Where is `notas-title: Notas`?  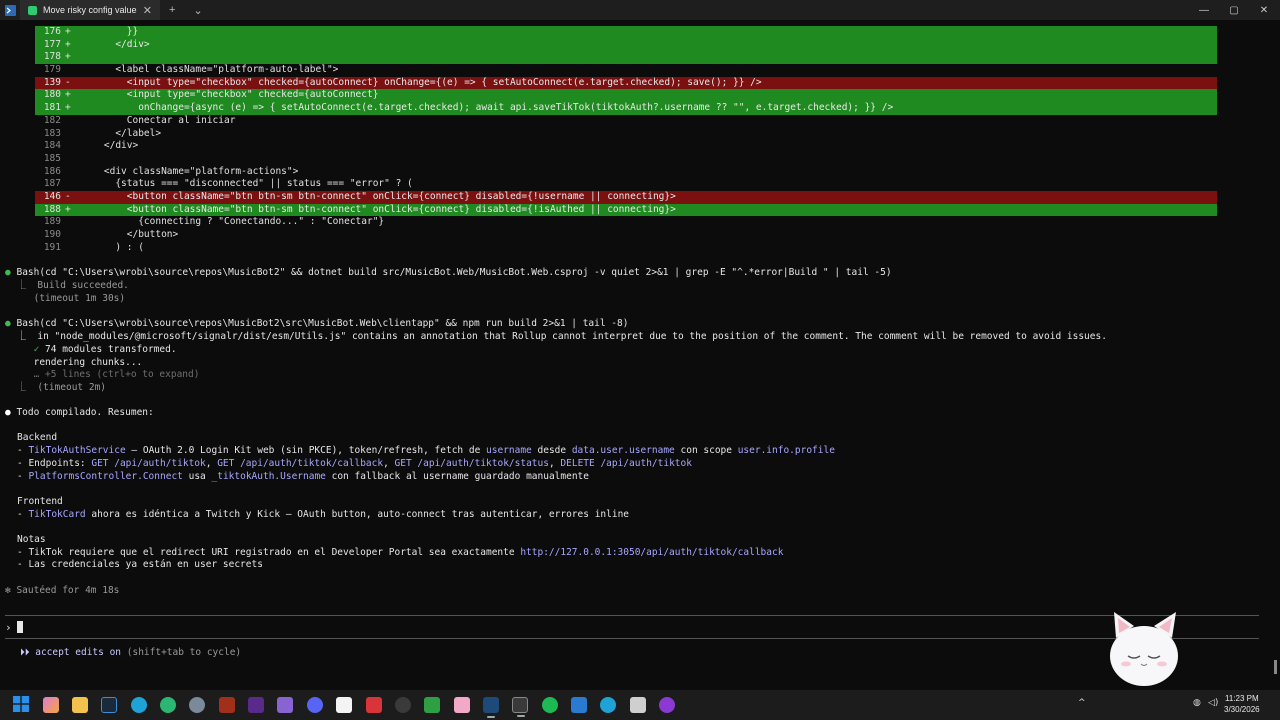
notas-title: Notas is located at coordinates (31, 539).